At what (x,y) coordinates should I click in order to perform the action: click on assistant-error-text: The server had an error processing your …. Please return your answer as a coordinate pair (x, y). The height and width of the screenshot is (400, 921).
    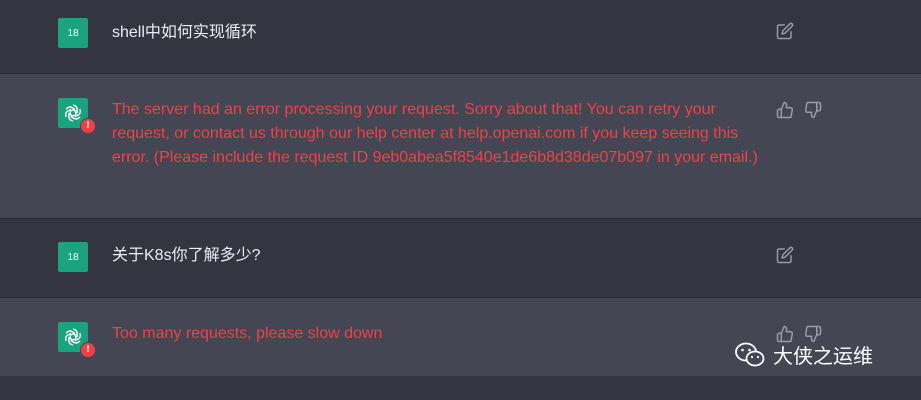
    Looking at the image, I should click on (435, 133).